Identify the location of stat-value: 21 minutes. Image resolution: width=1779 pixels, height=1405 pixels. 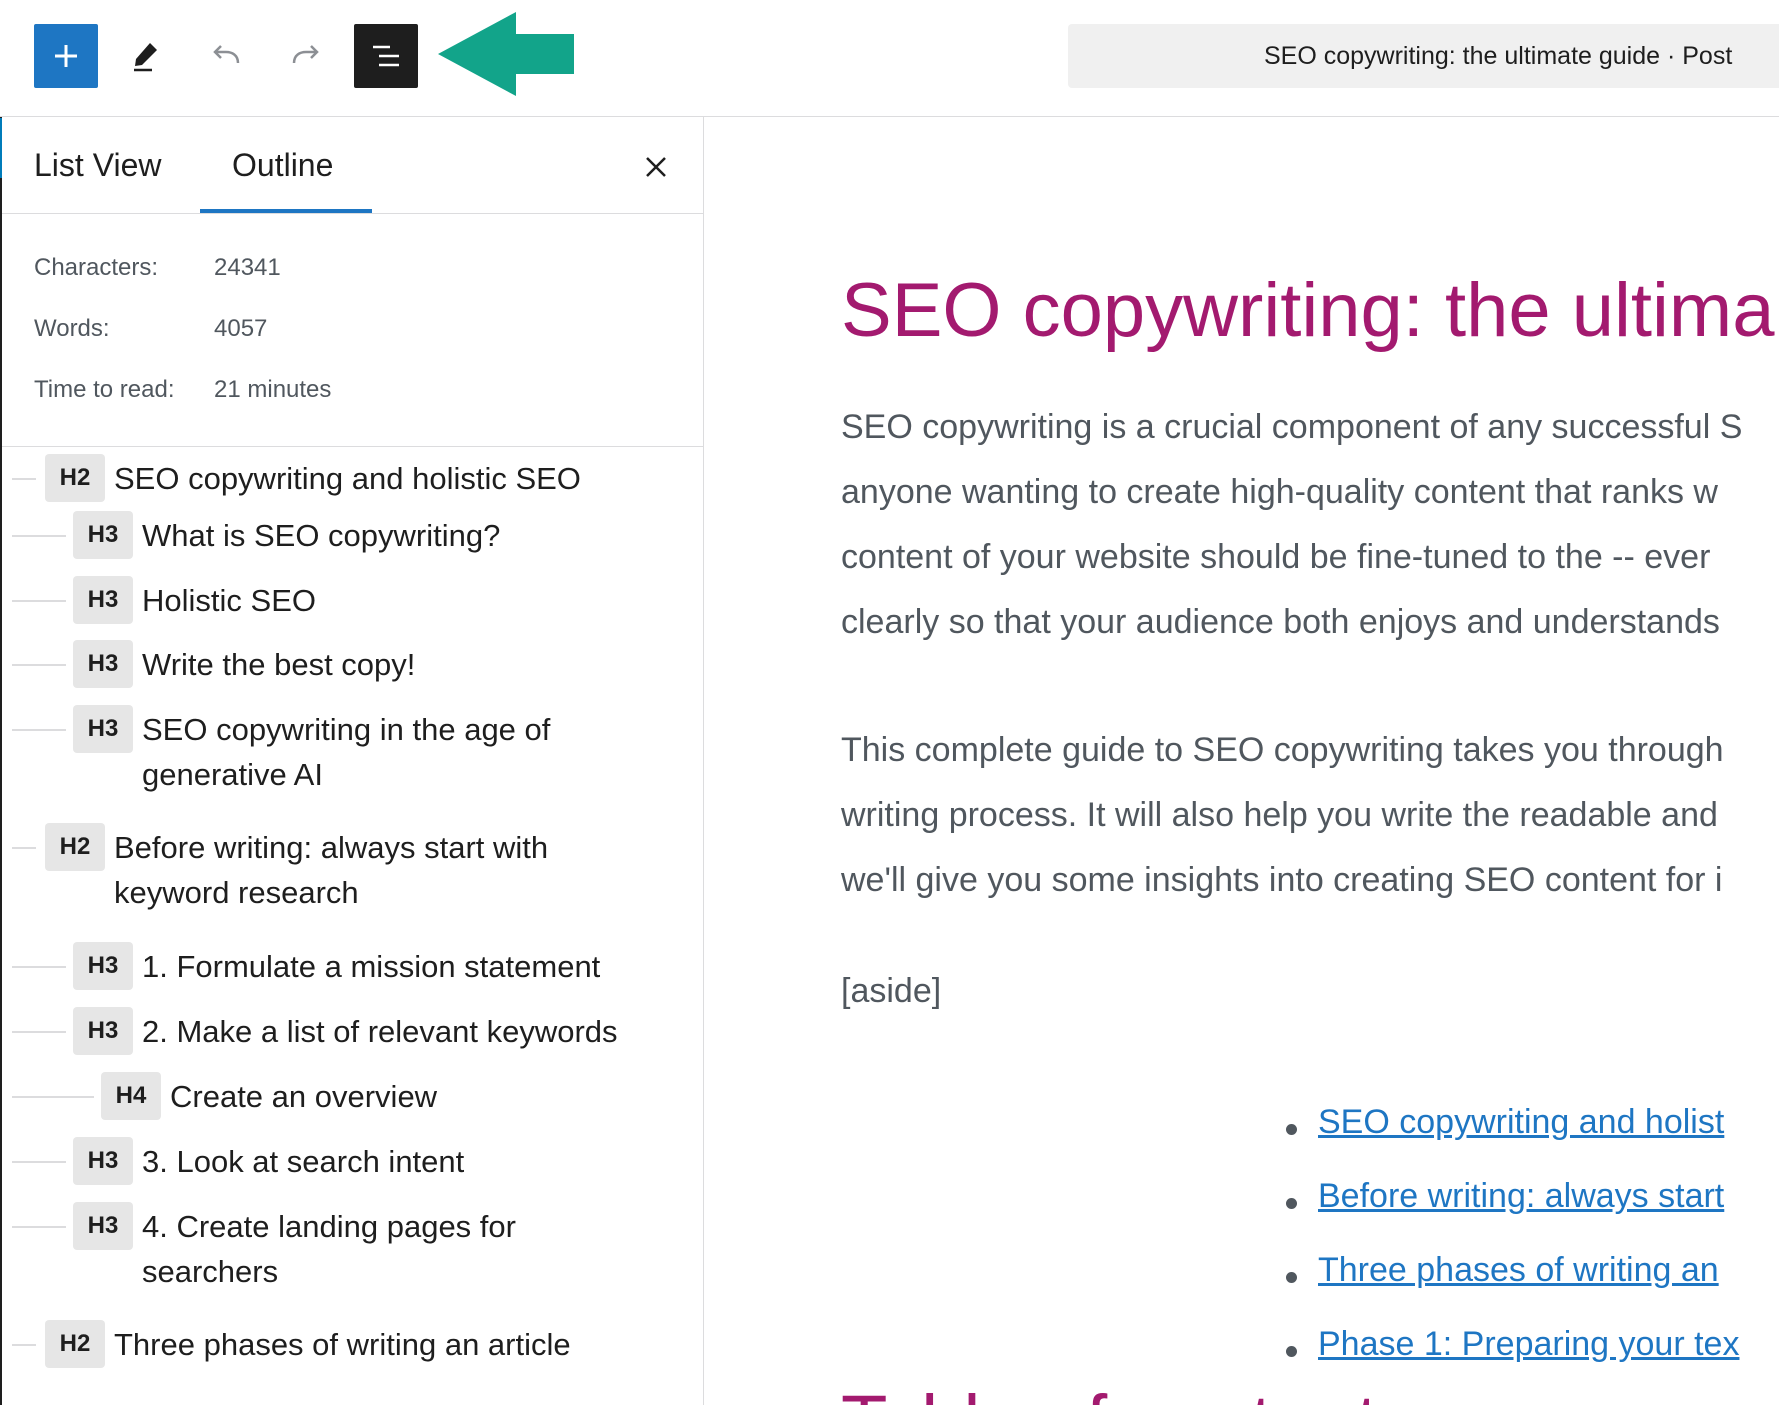
(273, 389).